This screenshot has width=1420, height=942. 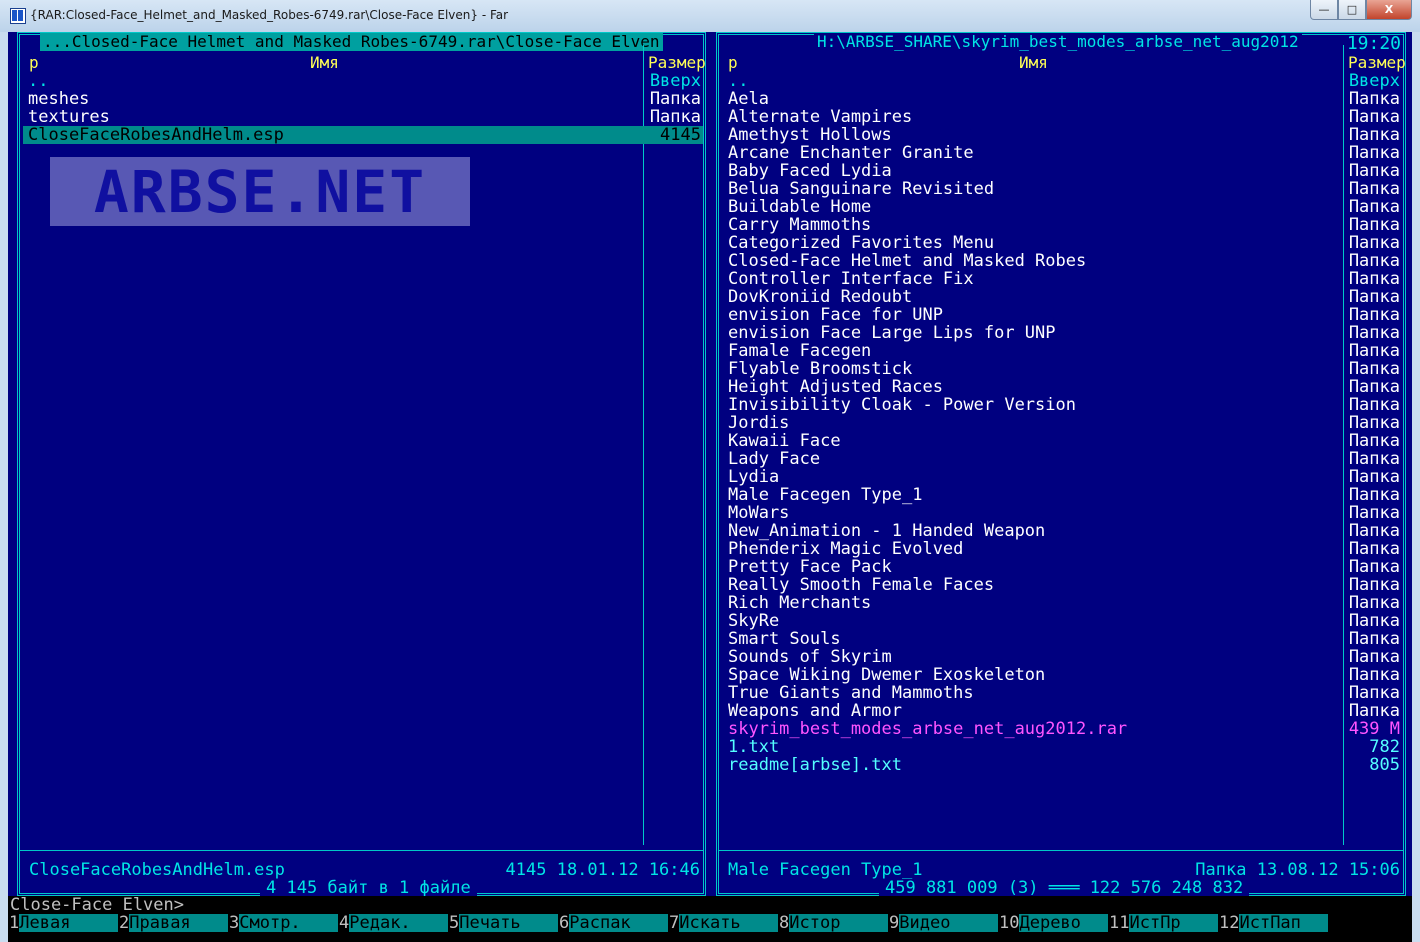 I want to click on file-name: Jordis, so click(x=759, y=423).